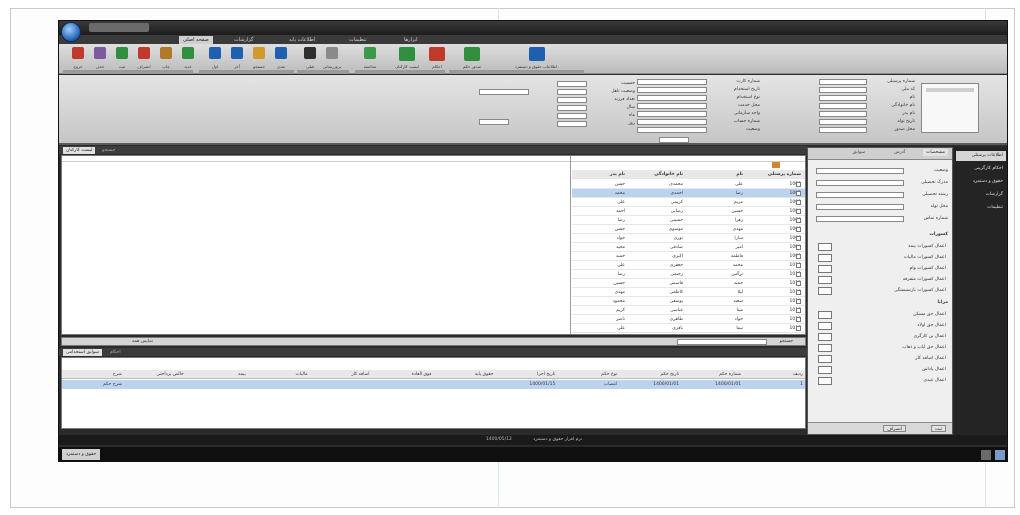 This screenshot has width=1020, height=515. What do you see at coordinates (882, 370) in the screenshot?
I see `benefit-option: اعمال پاداش` at bounding box center [882, 370].